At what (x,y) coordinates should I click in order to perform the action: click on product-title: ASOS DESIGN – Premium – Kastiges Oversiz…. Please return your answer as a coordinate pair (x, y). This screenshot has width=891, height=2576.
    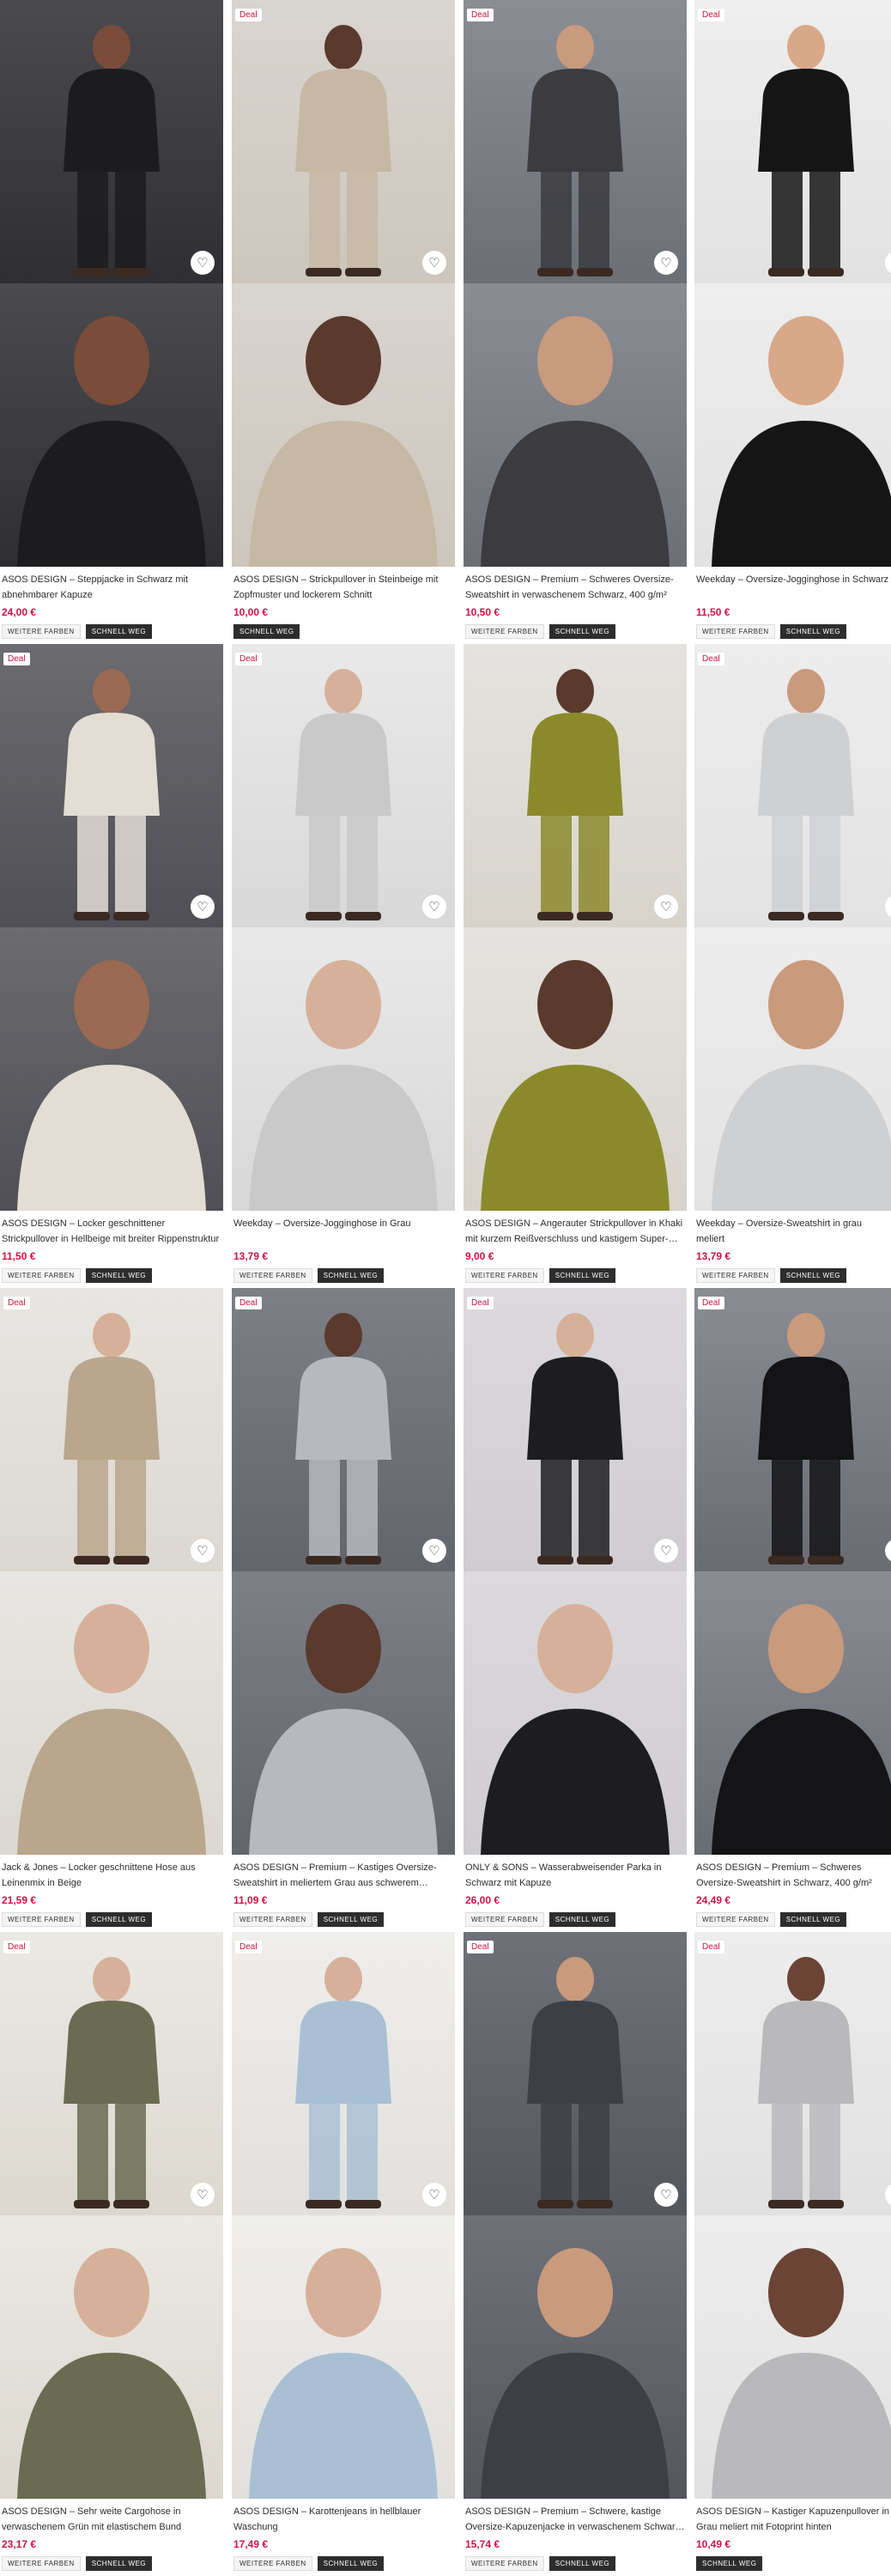
    Looking at the image, I should click on (343, 1875).